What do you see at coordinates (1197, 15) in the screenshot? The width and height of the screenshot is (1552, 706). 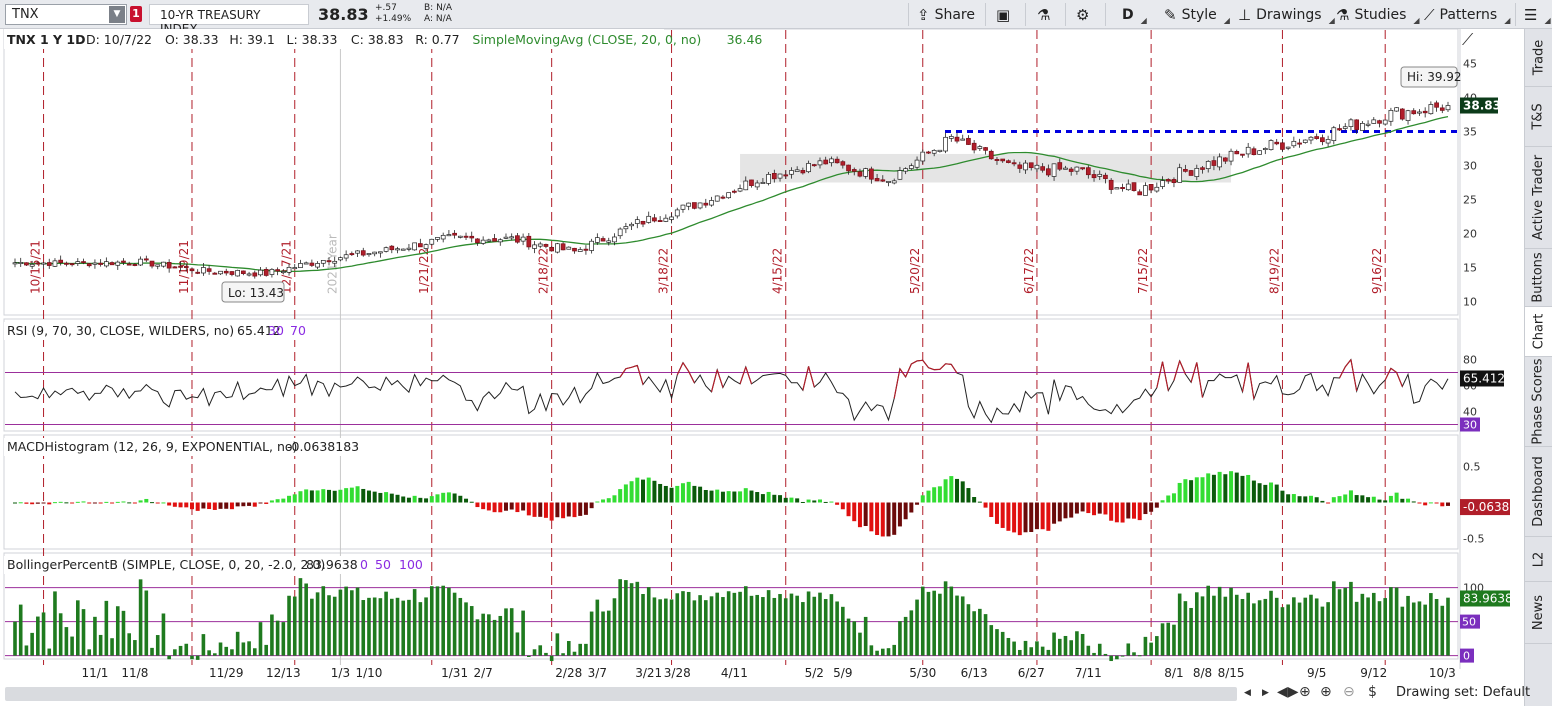 I see `style-button: ✎ Style ◢` at bounding box center [1197, 15].